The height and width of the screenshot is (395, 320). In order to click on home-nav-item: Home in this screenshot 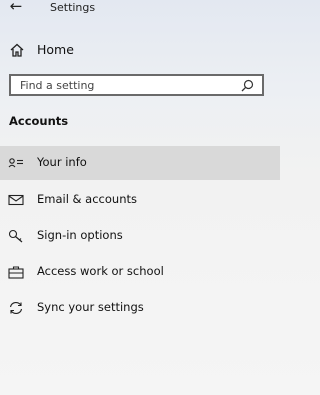, I will do `click(140, 50)`.